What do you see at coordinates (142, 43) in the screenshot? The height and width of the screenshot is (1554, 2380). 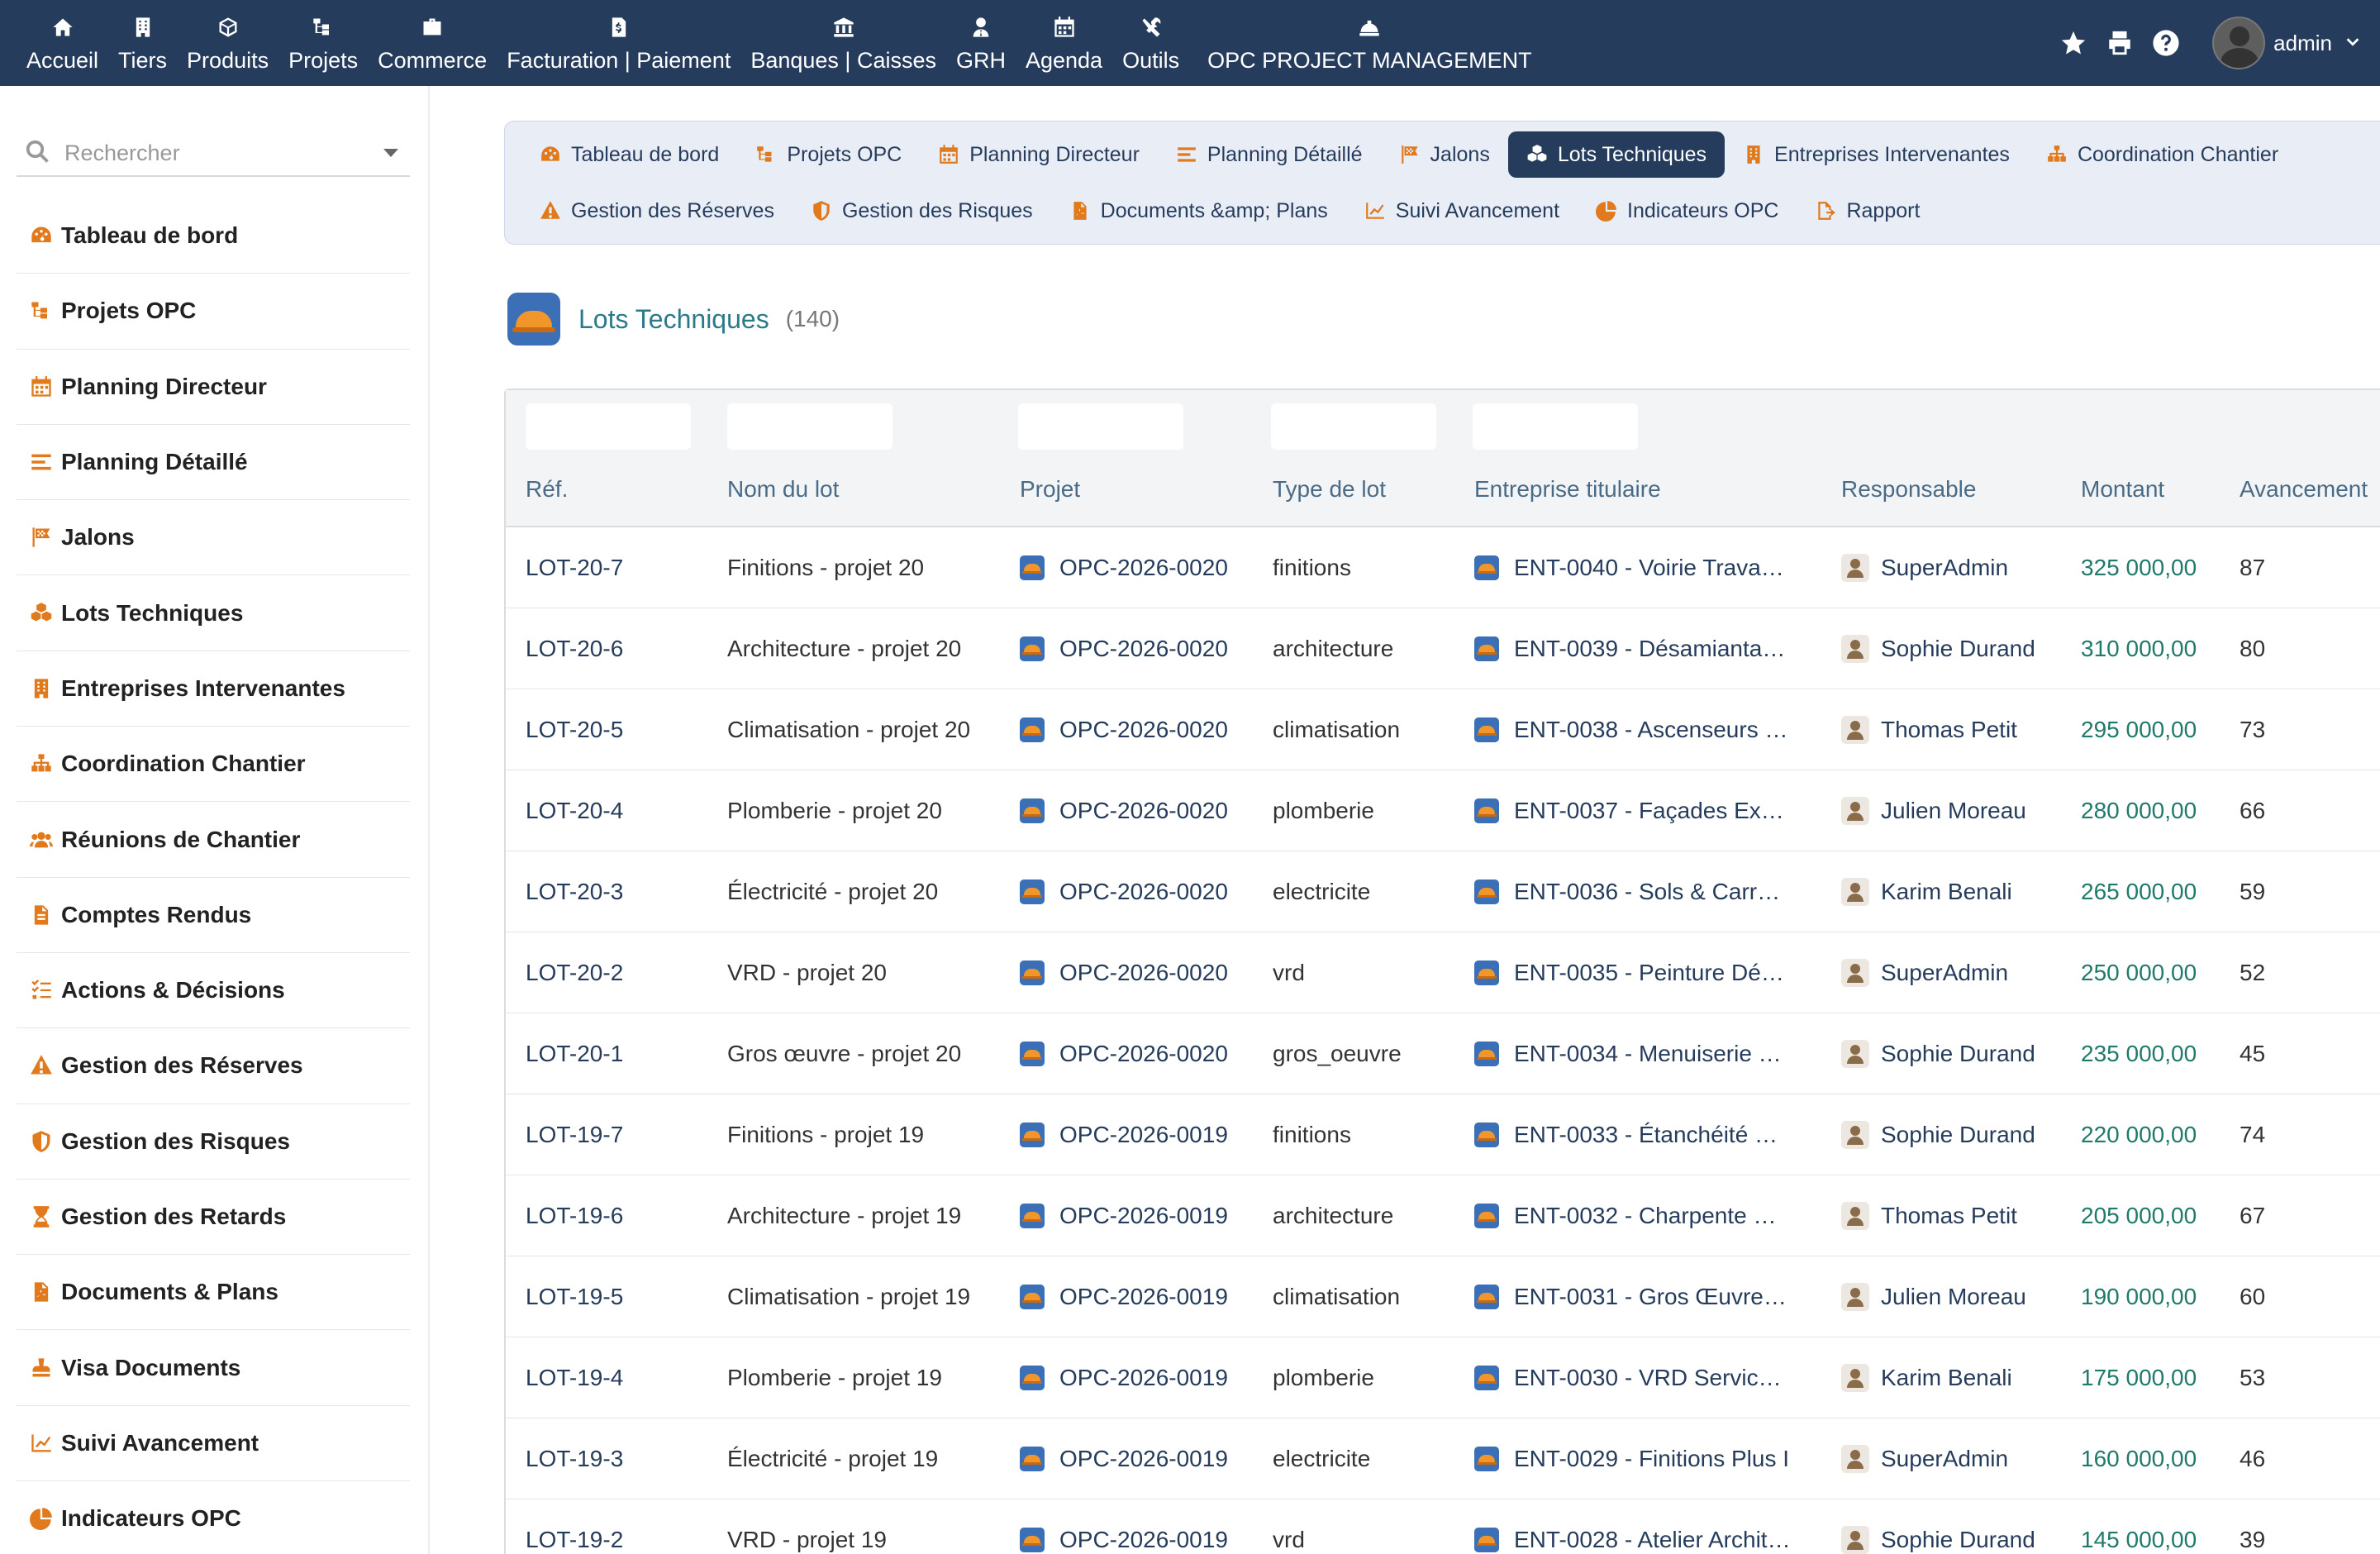 I see `topnav-item-tiers: Tiers` at bounding box center [142, 43].